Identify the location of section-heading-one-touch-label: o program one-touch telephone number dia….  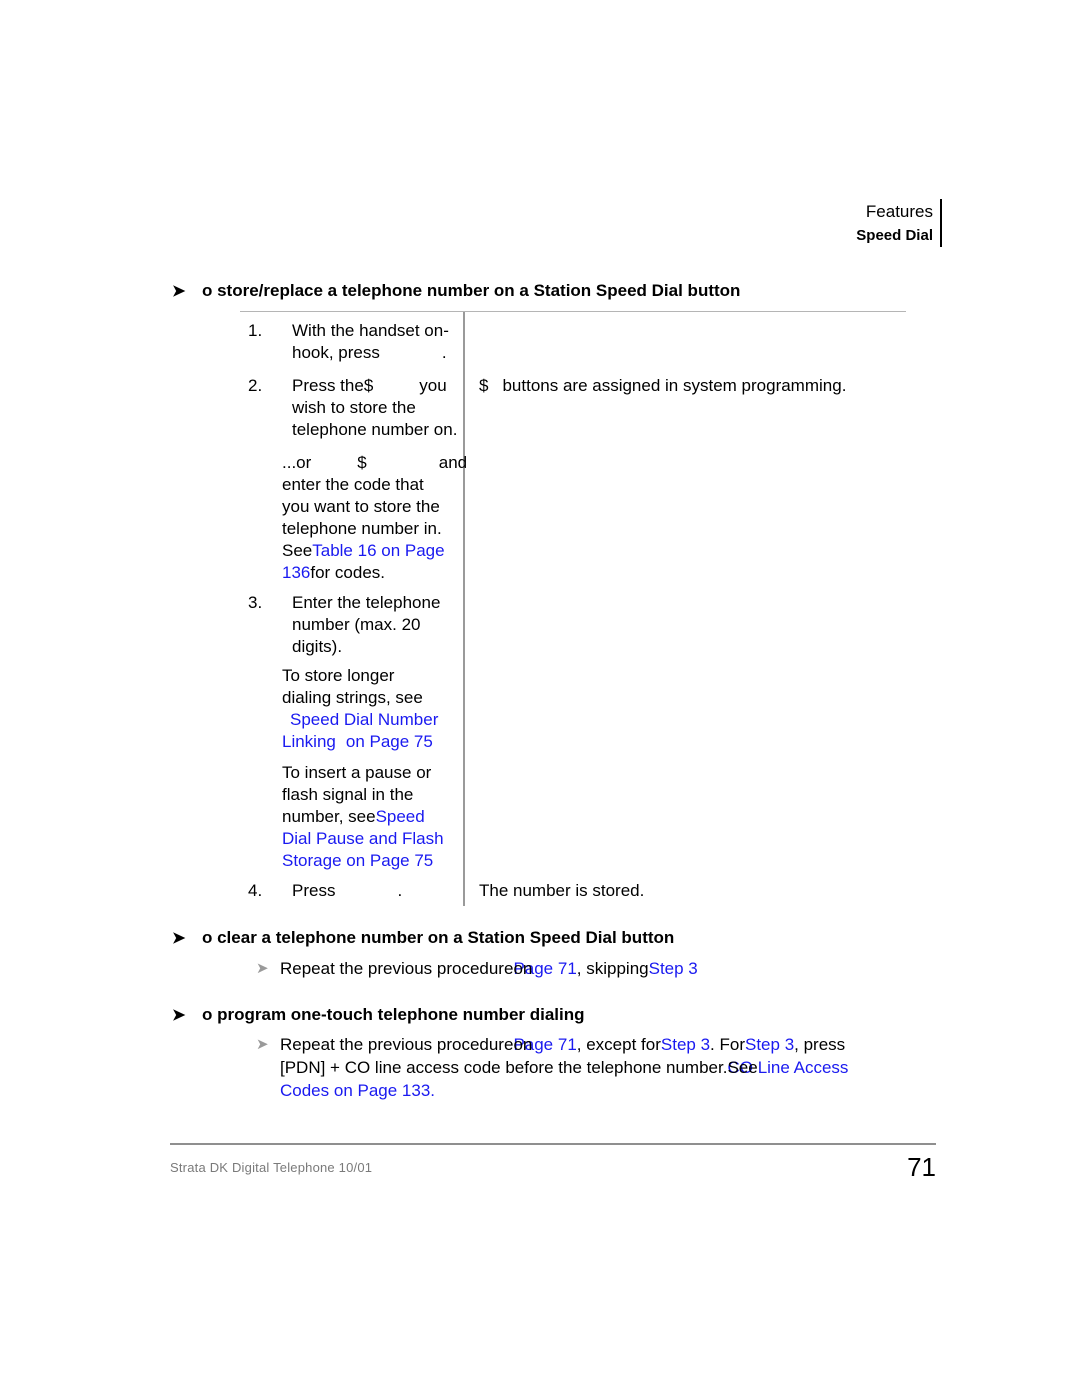
(393, 1014).